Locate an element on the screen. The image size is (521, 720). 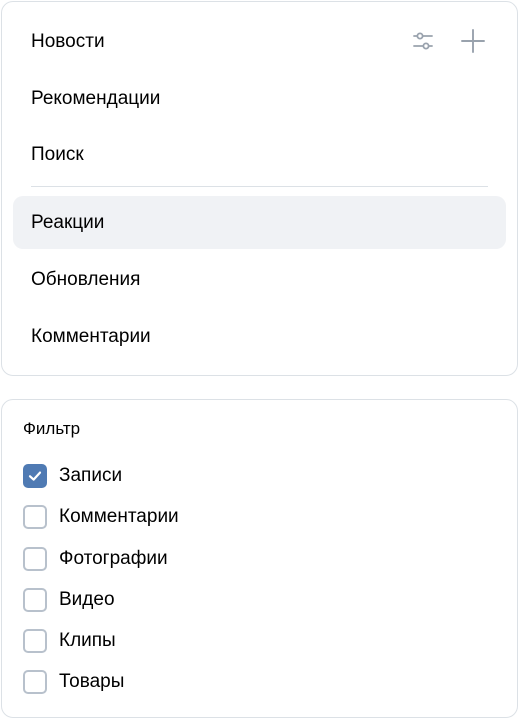
checkmark-icon is located at coordinates (35, 476).